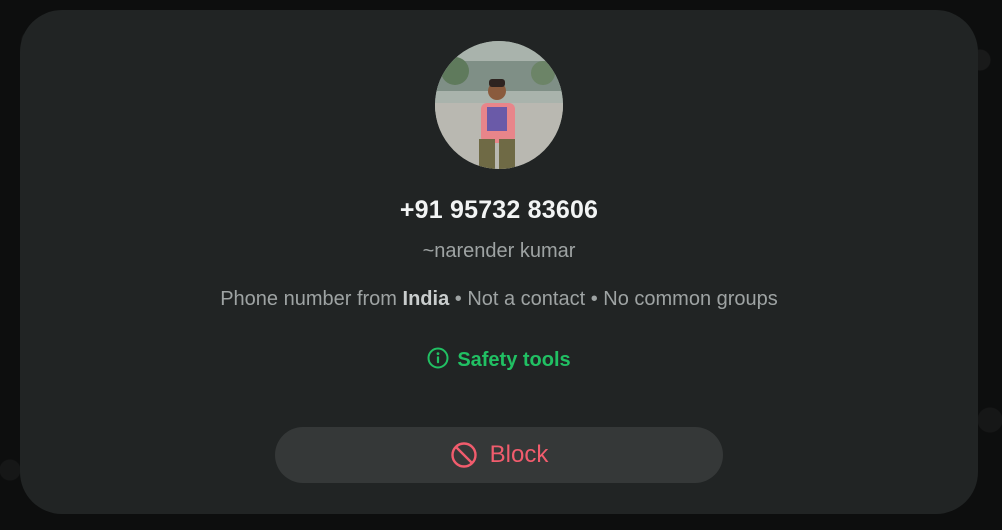 This screenshot has height=530, width=1002. I want to click on meta-prefix: Phone number from, so click(311, 299).